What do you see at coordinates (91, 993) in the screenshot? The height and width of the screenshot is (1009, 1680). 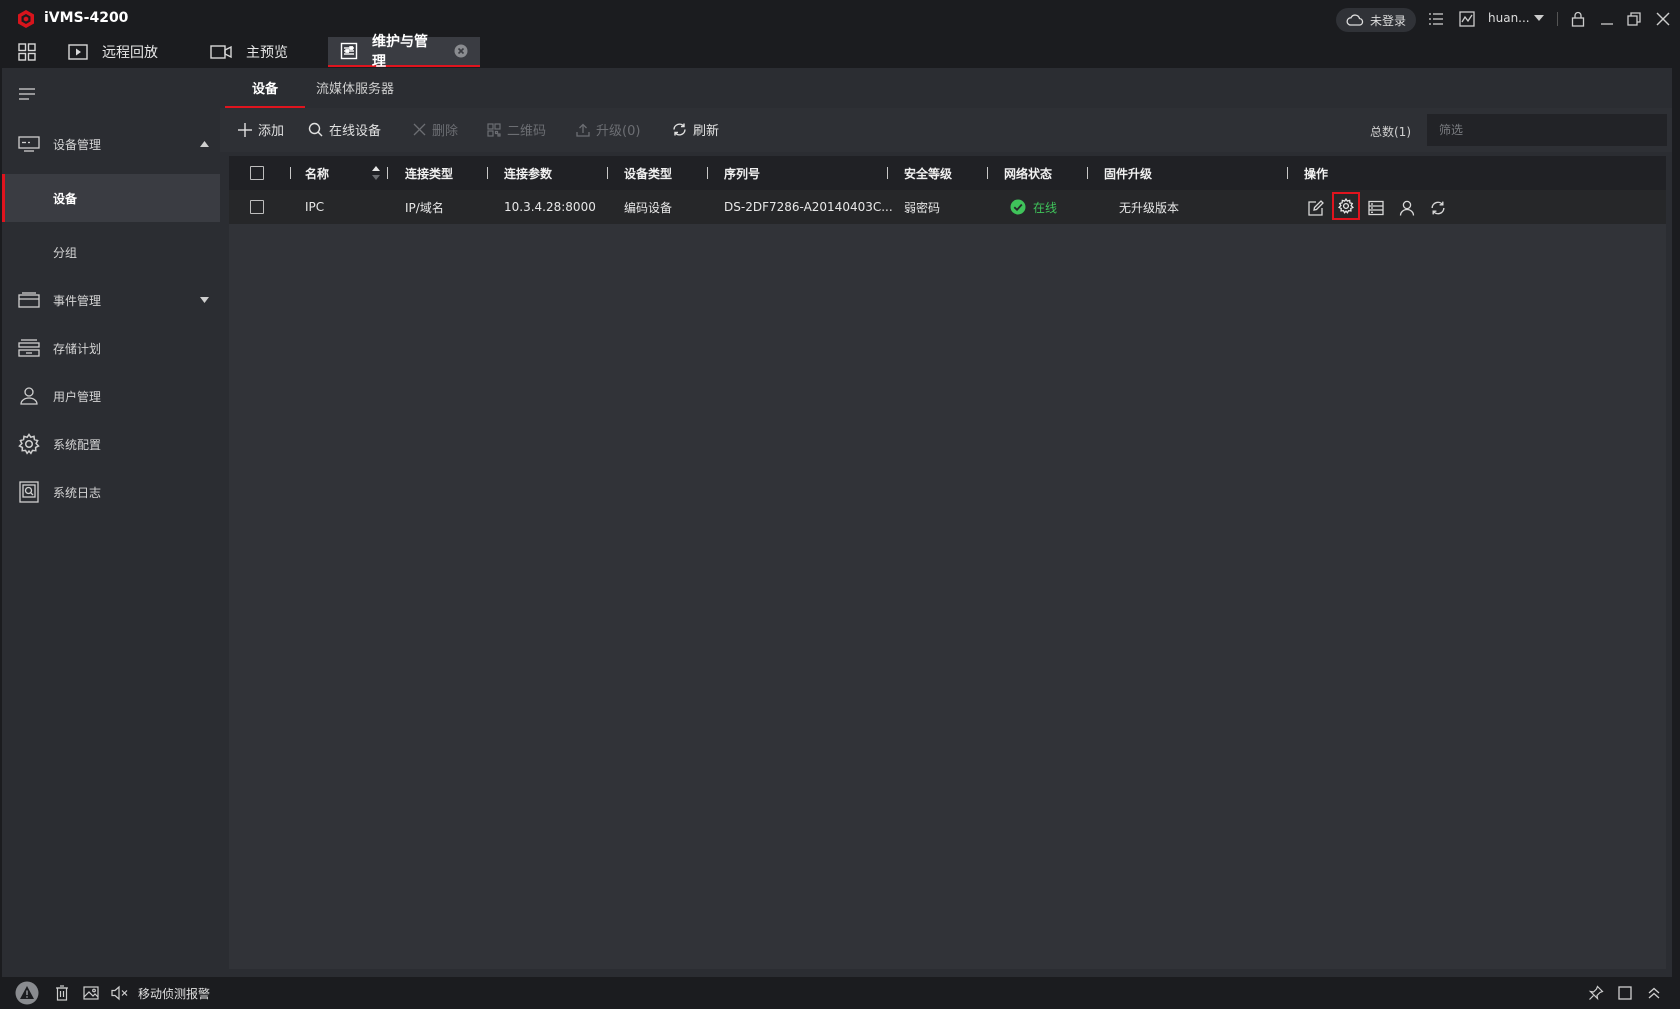 I see `image-icon` at bounding box center [91, 993].